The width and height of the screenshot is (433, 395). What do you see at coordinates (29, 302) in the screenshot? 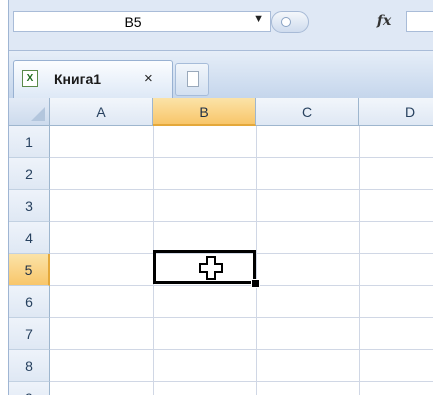
I see `row-header-6: 6` at bounding box center [29, 302].